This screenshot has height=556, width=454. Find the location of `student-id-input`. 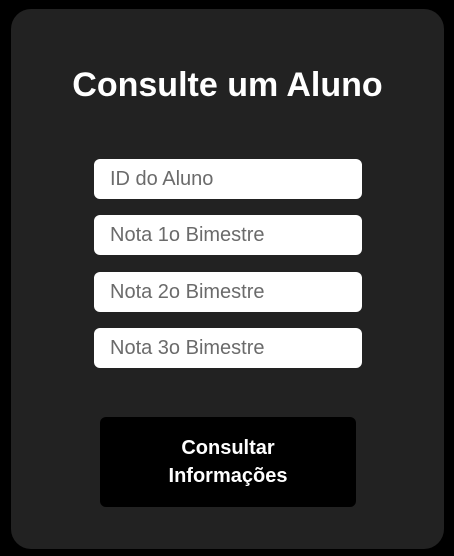

student-id-input is located at coordinates (228, 179).